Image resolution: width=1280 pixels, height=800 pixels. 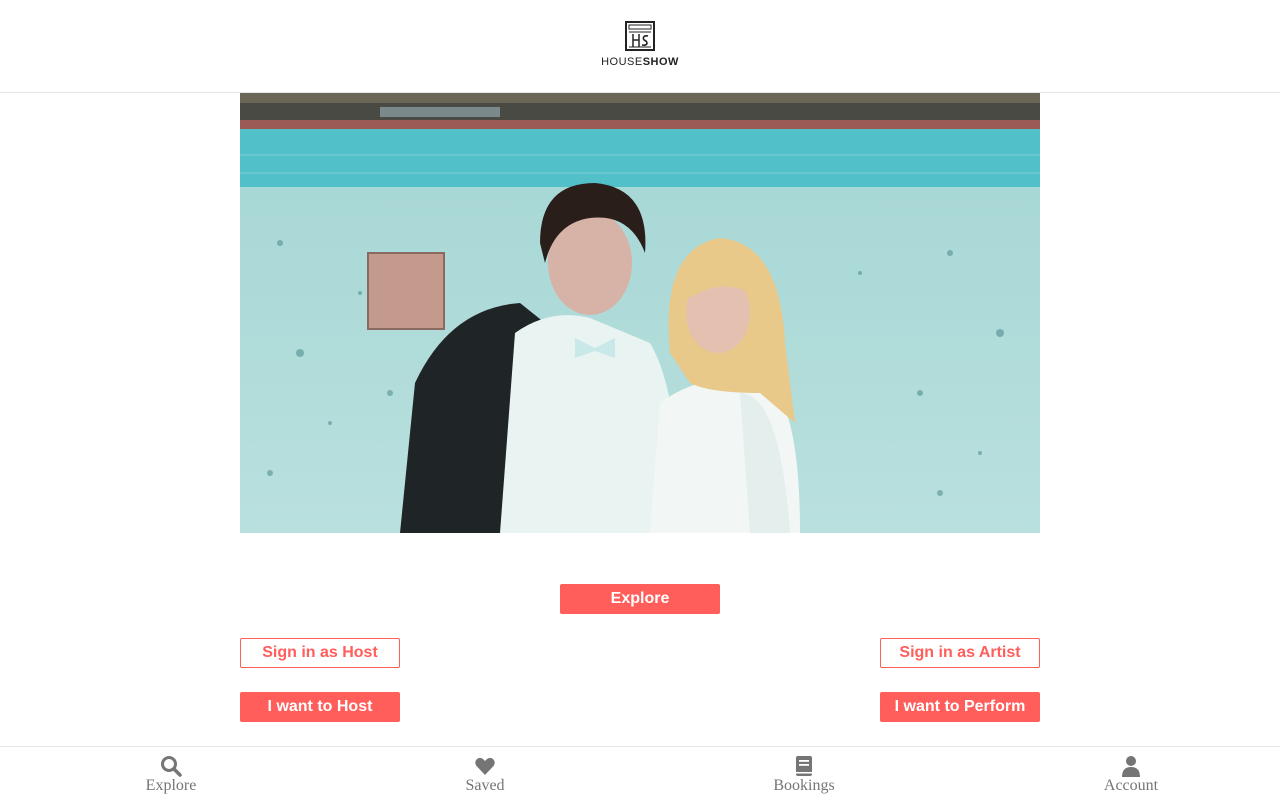 What do you see at coordinates (171, 766) in the screenshot?
I see `search-icon` at bounding box center [171, 766].